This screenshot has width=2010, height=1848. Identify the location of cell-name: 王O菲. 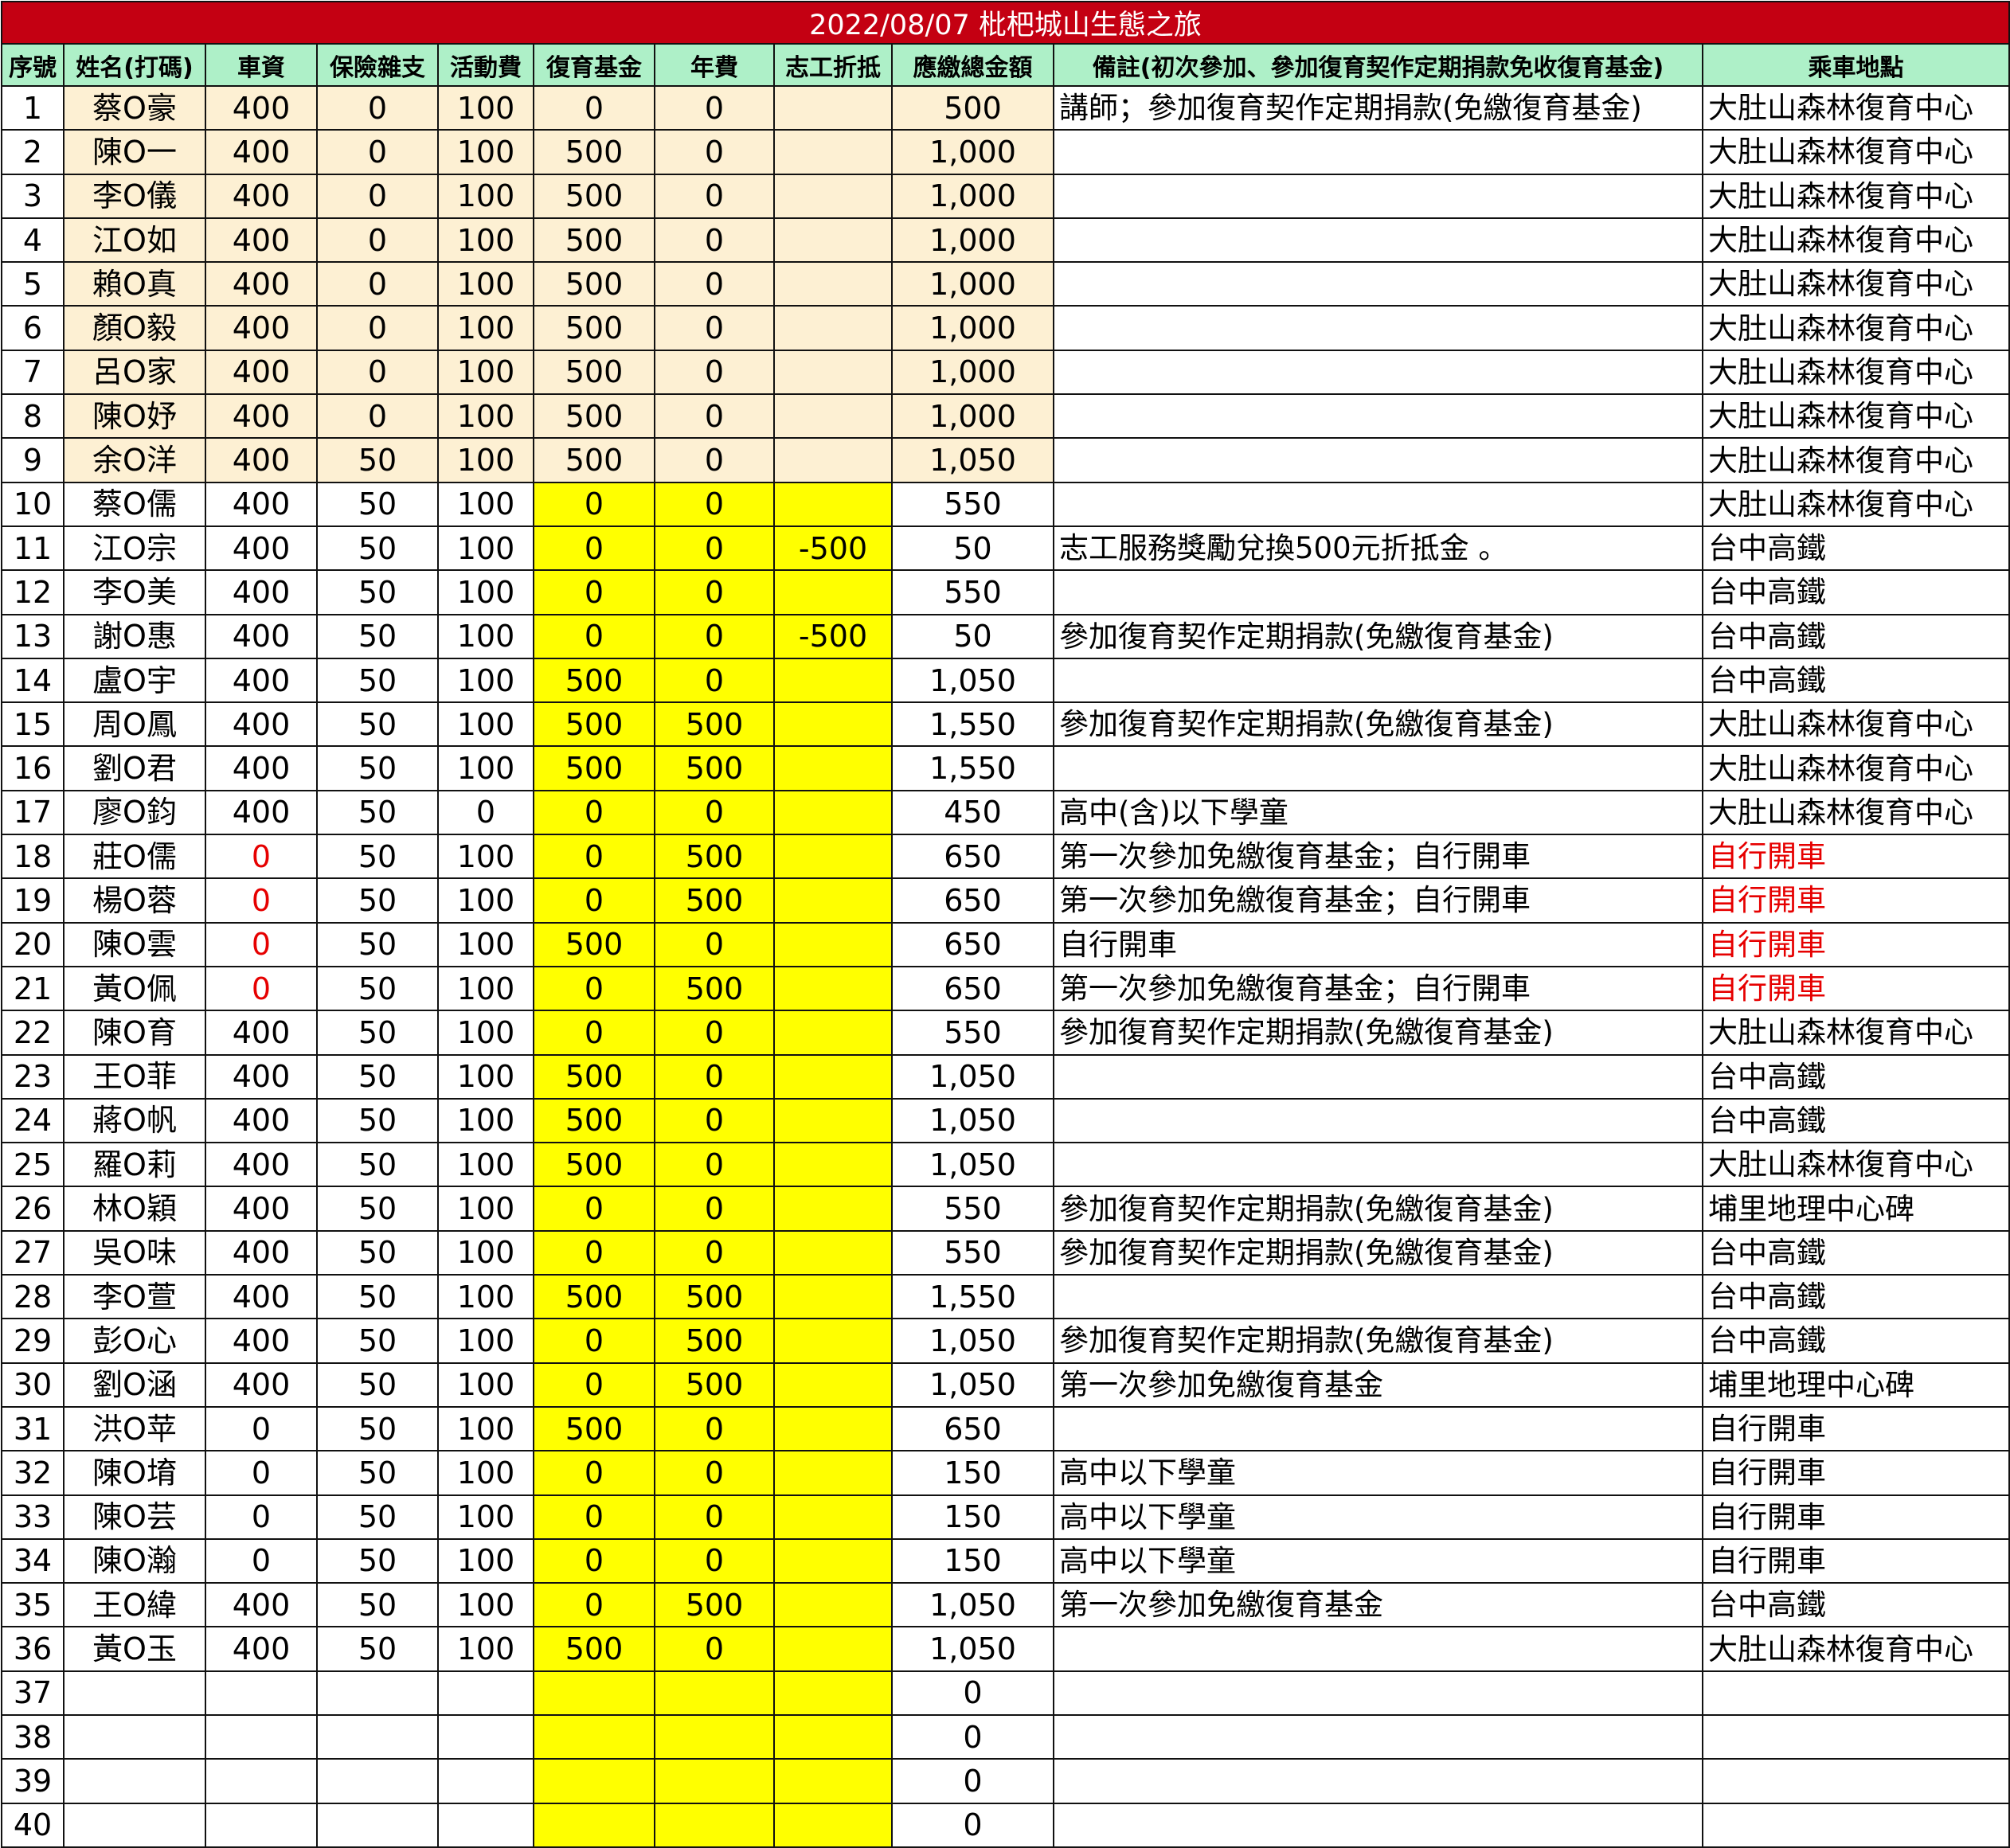
(134, 1076).